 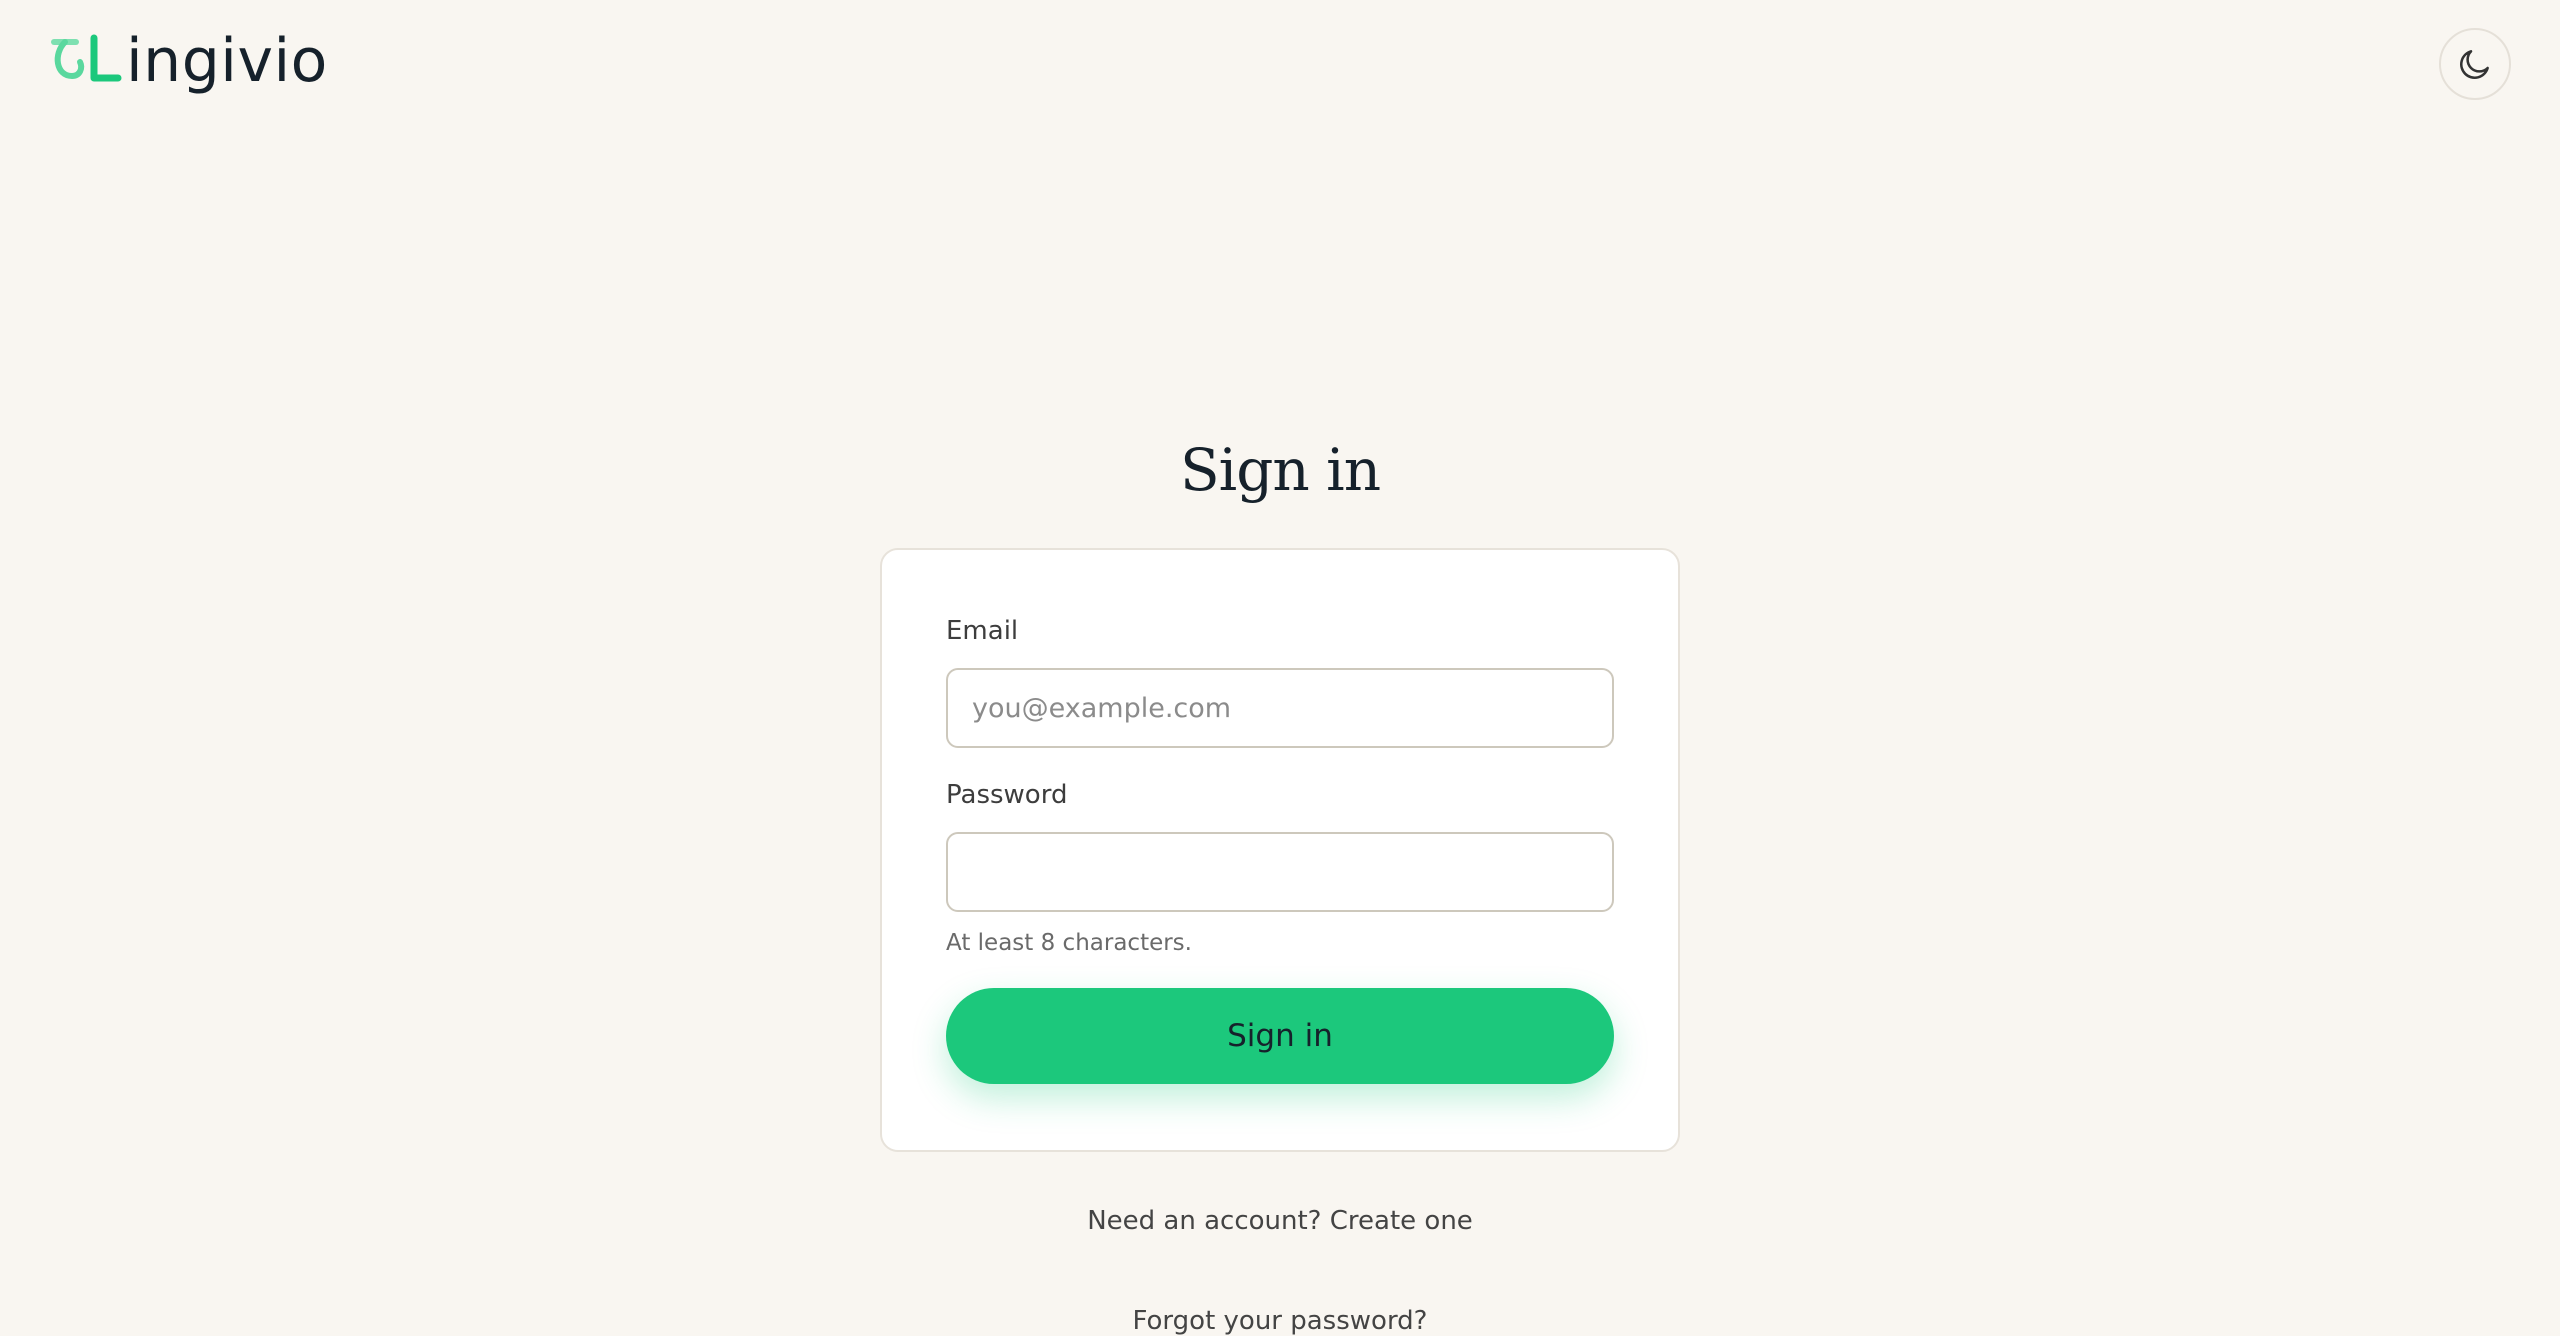 I want to click on lingivio-logo: ingivio, so click(x=189, y=59).